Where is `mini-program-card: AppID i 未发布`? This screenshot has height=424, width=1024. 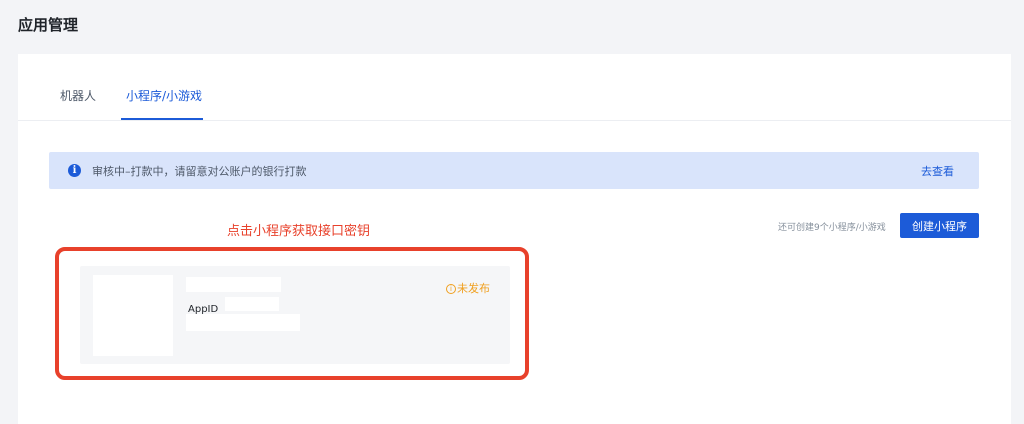
mini-program-card: AppID i 未发布 is located at coordinates (295, 315).